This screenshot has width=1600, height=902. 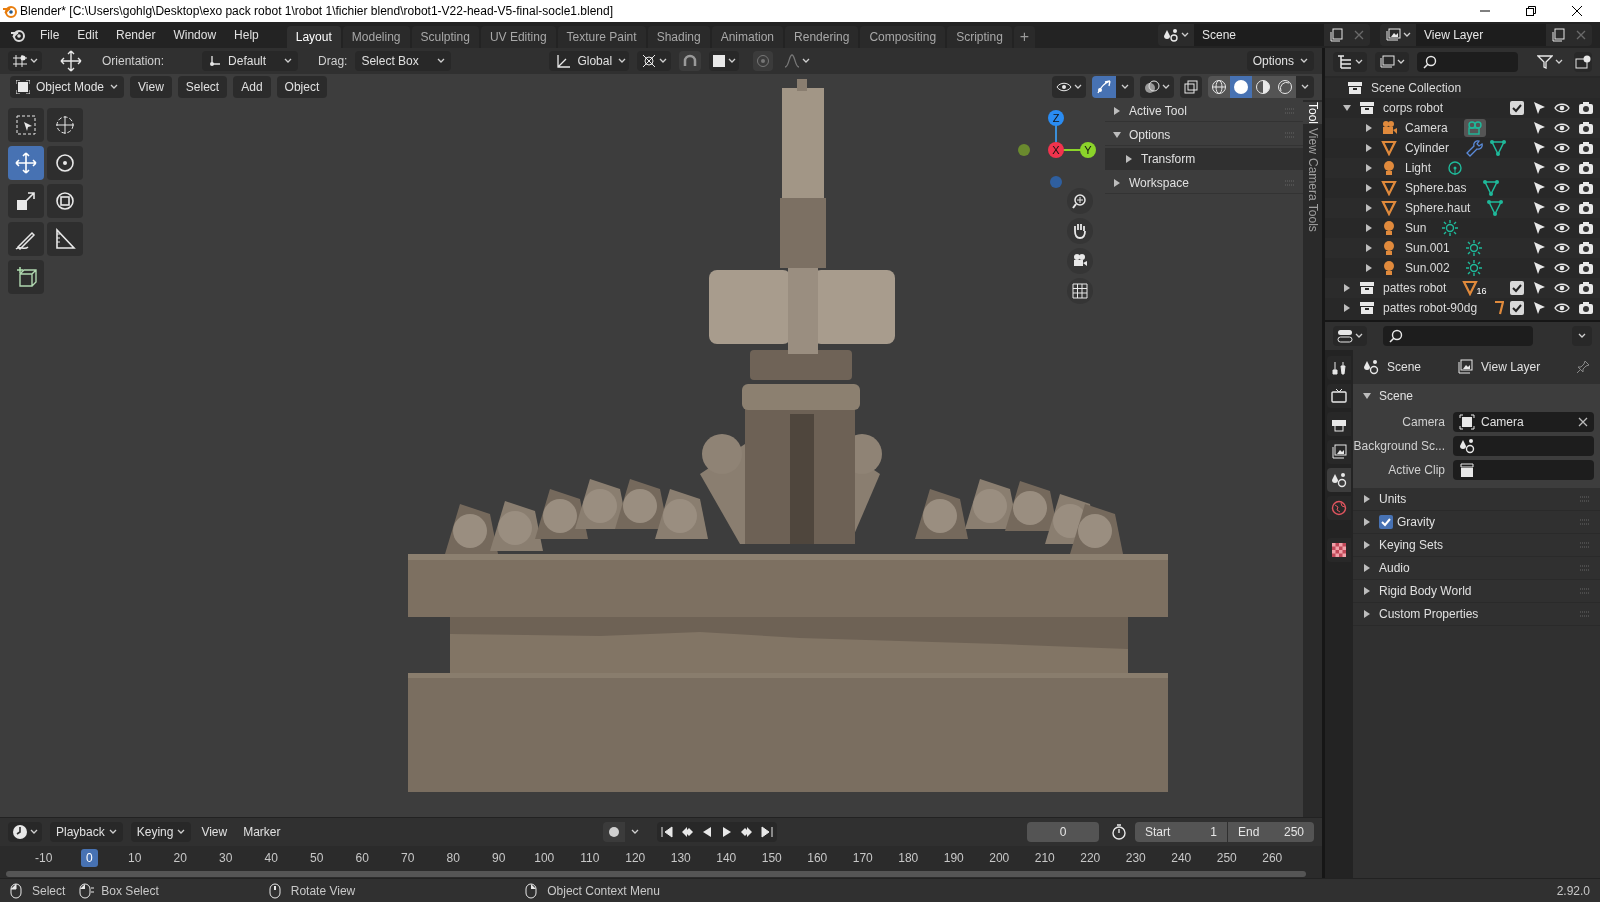 I want to click on transform-orientation-dropdown: Global, so click(x=589, y=61).